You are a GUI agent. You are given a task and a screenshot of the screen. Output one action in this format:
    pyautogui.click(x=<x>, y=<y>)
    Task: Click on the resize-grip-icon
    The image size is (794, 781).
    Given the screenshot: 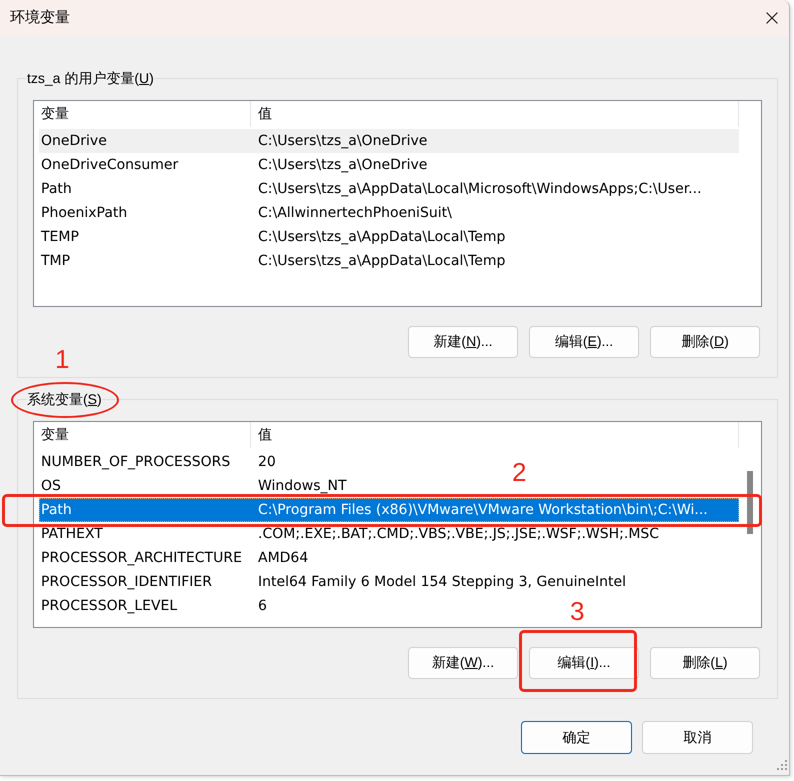 What is the action you would take?
    pyautogui.click(x=782, y=765)
    